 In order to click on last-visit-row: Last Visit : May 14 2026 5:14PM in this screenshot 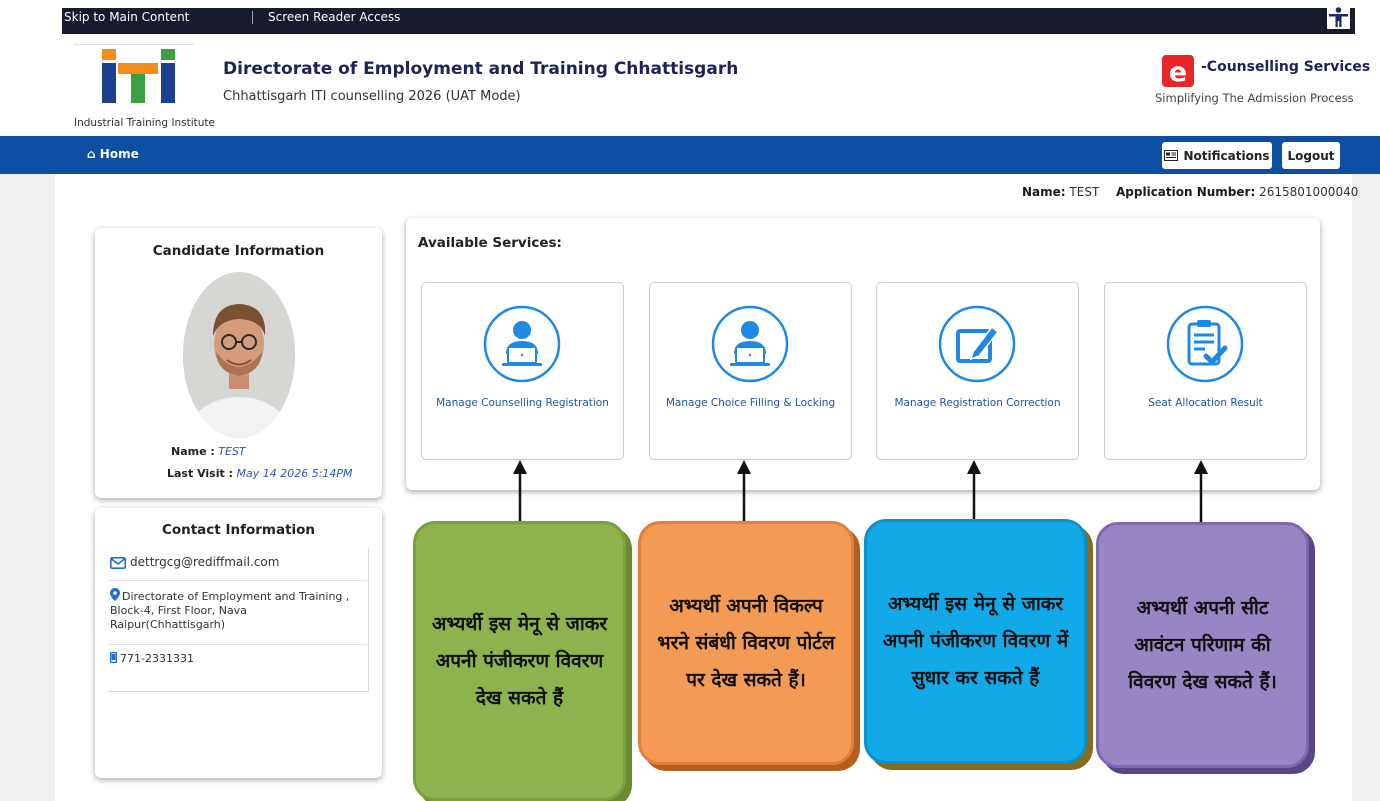, I will do `click(260, 473)`.